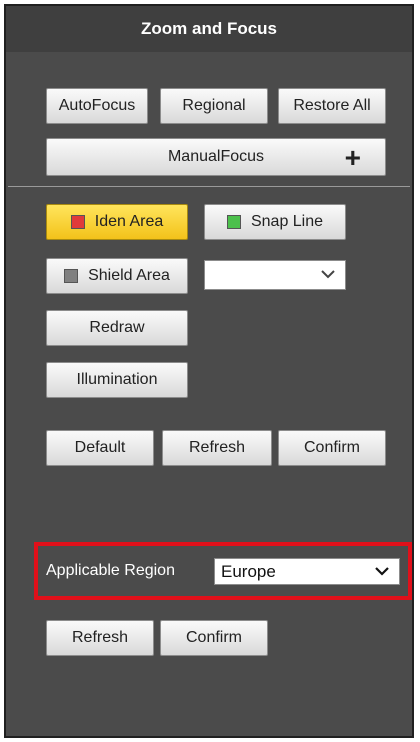 The width and height of the screenshot is (420, 742). Describe the element at coordinates (352, 157) in the screenshot. I see `plus-icon: +` at that location.